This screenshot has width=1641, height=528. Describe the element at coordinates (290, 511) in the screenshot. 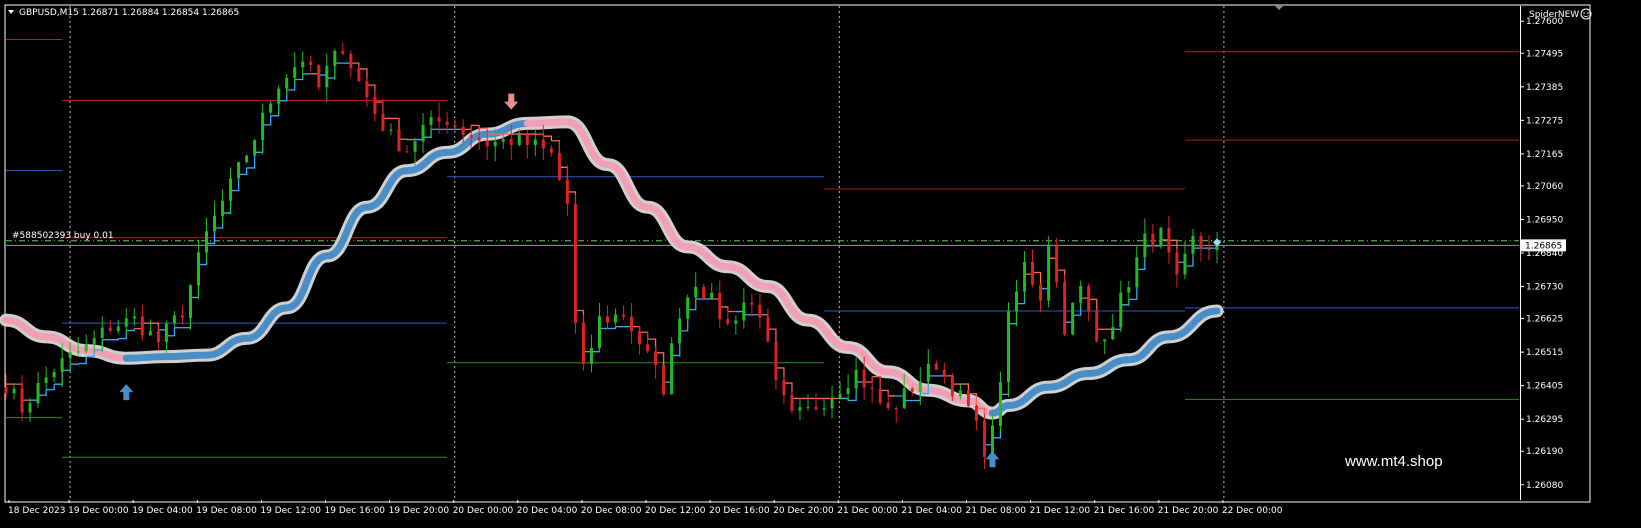

I see `time-tick-label: 19 Dec 12:00` at that location.